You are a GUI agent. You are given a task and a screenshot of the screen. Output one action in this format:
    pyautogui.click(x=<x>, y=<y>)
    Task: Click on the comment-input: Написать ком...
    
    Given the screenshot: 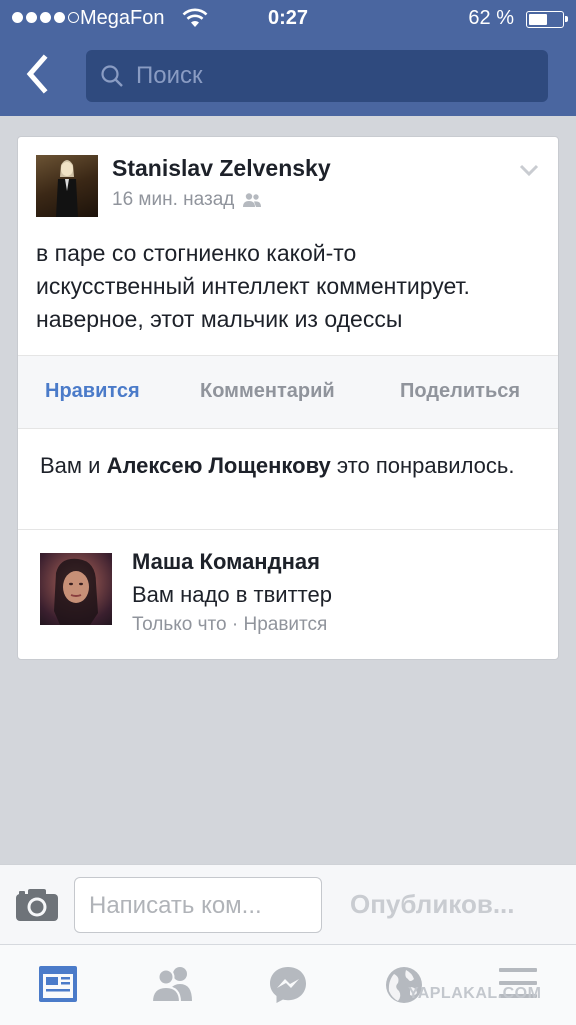 What is the action you would take?
    pyautogui.click(x=198, y=905)
    